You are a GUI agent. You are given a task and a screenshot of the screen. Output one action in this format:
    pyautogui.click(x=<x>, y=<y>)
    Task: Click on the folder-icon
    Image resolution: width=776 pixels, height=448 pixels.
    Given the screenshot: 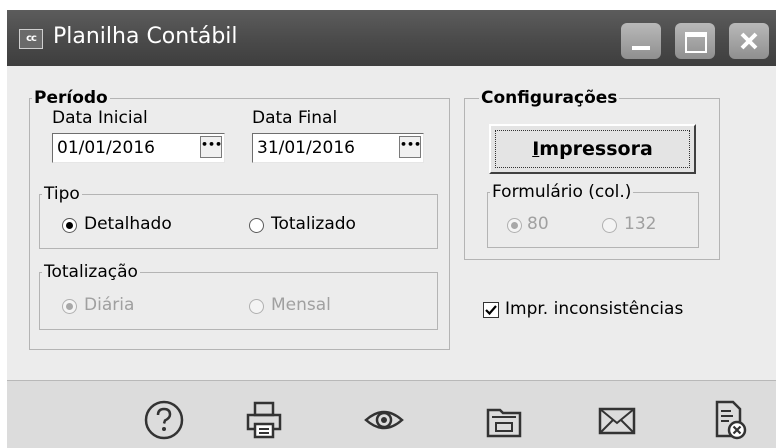 What is the action you would take?
    pyautogui.click(x=504, y=423)
    